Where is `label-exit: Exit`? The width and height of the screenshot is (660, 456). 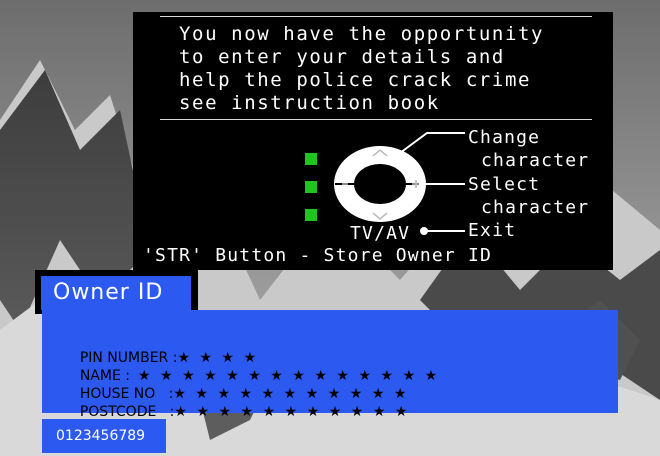 label-exit: Exit is located at coordinates (492, 230).